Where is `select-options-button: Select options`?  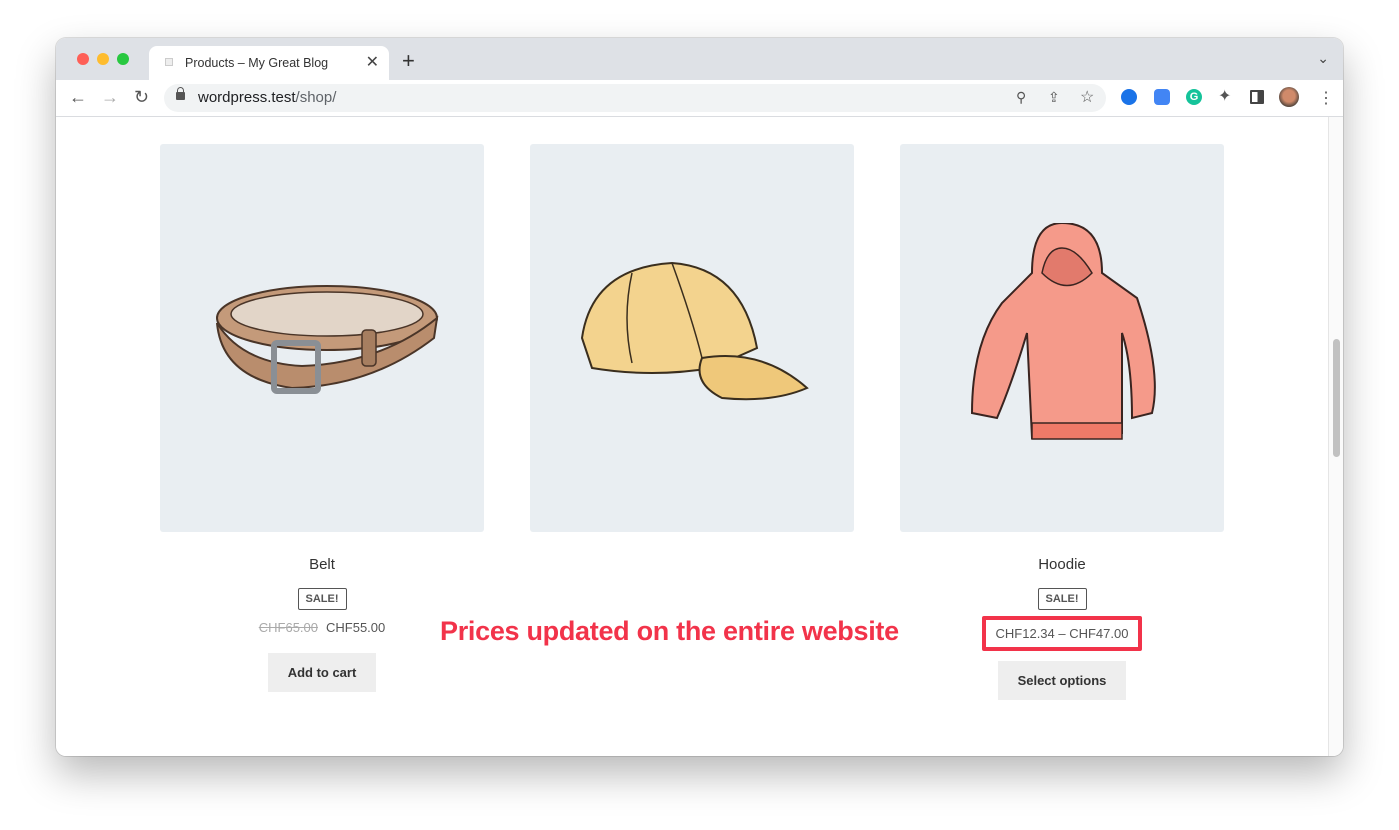 select-options-button: Select options is located at coordinates (1062, 680).